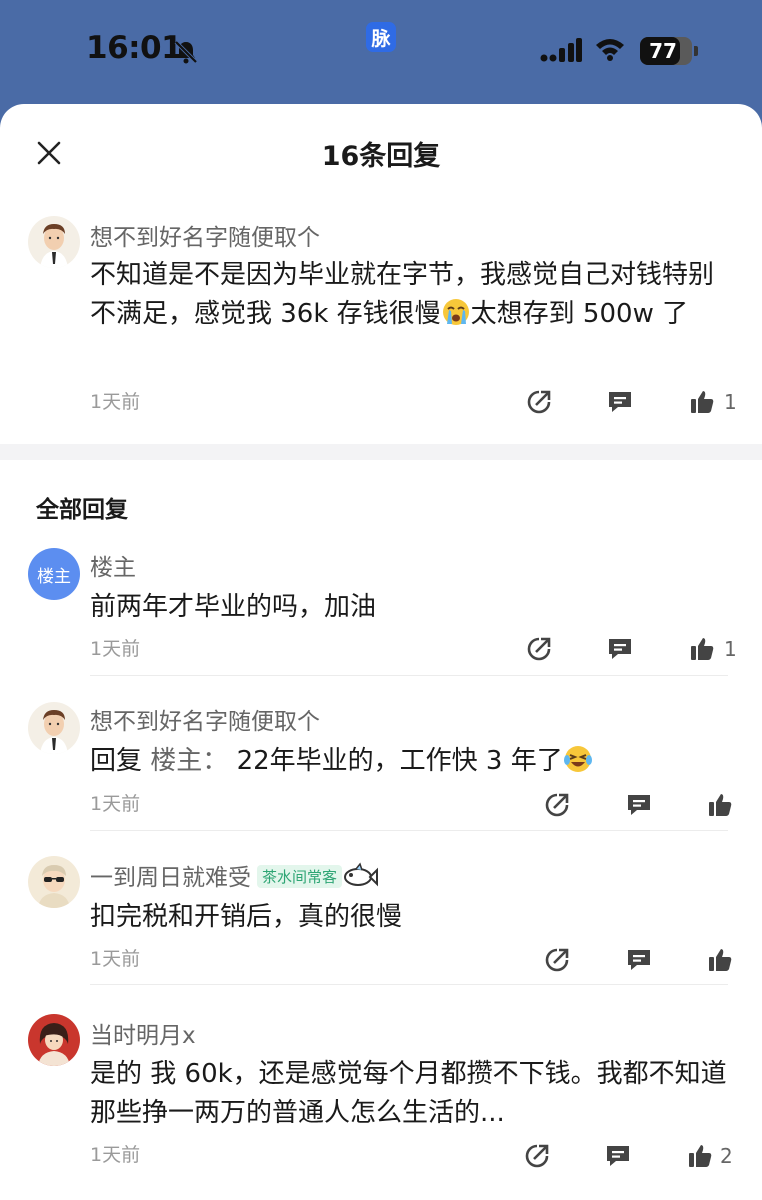 This screenshot has width=762, height=1200. What do you see at coordinates (186, 52) in the screenshot?
I see `bell-muted-icon` at bounding box center [186, 52].